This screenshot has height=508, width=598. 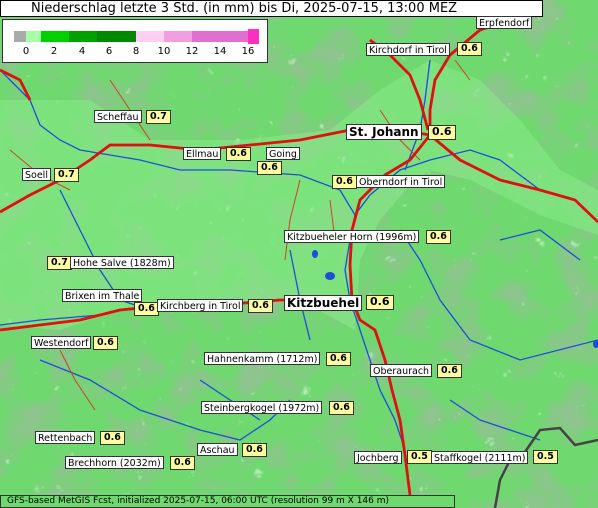 What do you see at coordinates (449, 371) in the screenshot?
I see `precip-value-oberaurach: 0.6` at bounding box center [449, 371].